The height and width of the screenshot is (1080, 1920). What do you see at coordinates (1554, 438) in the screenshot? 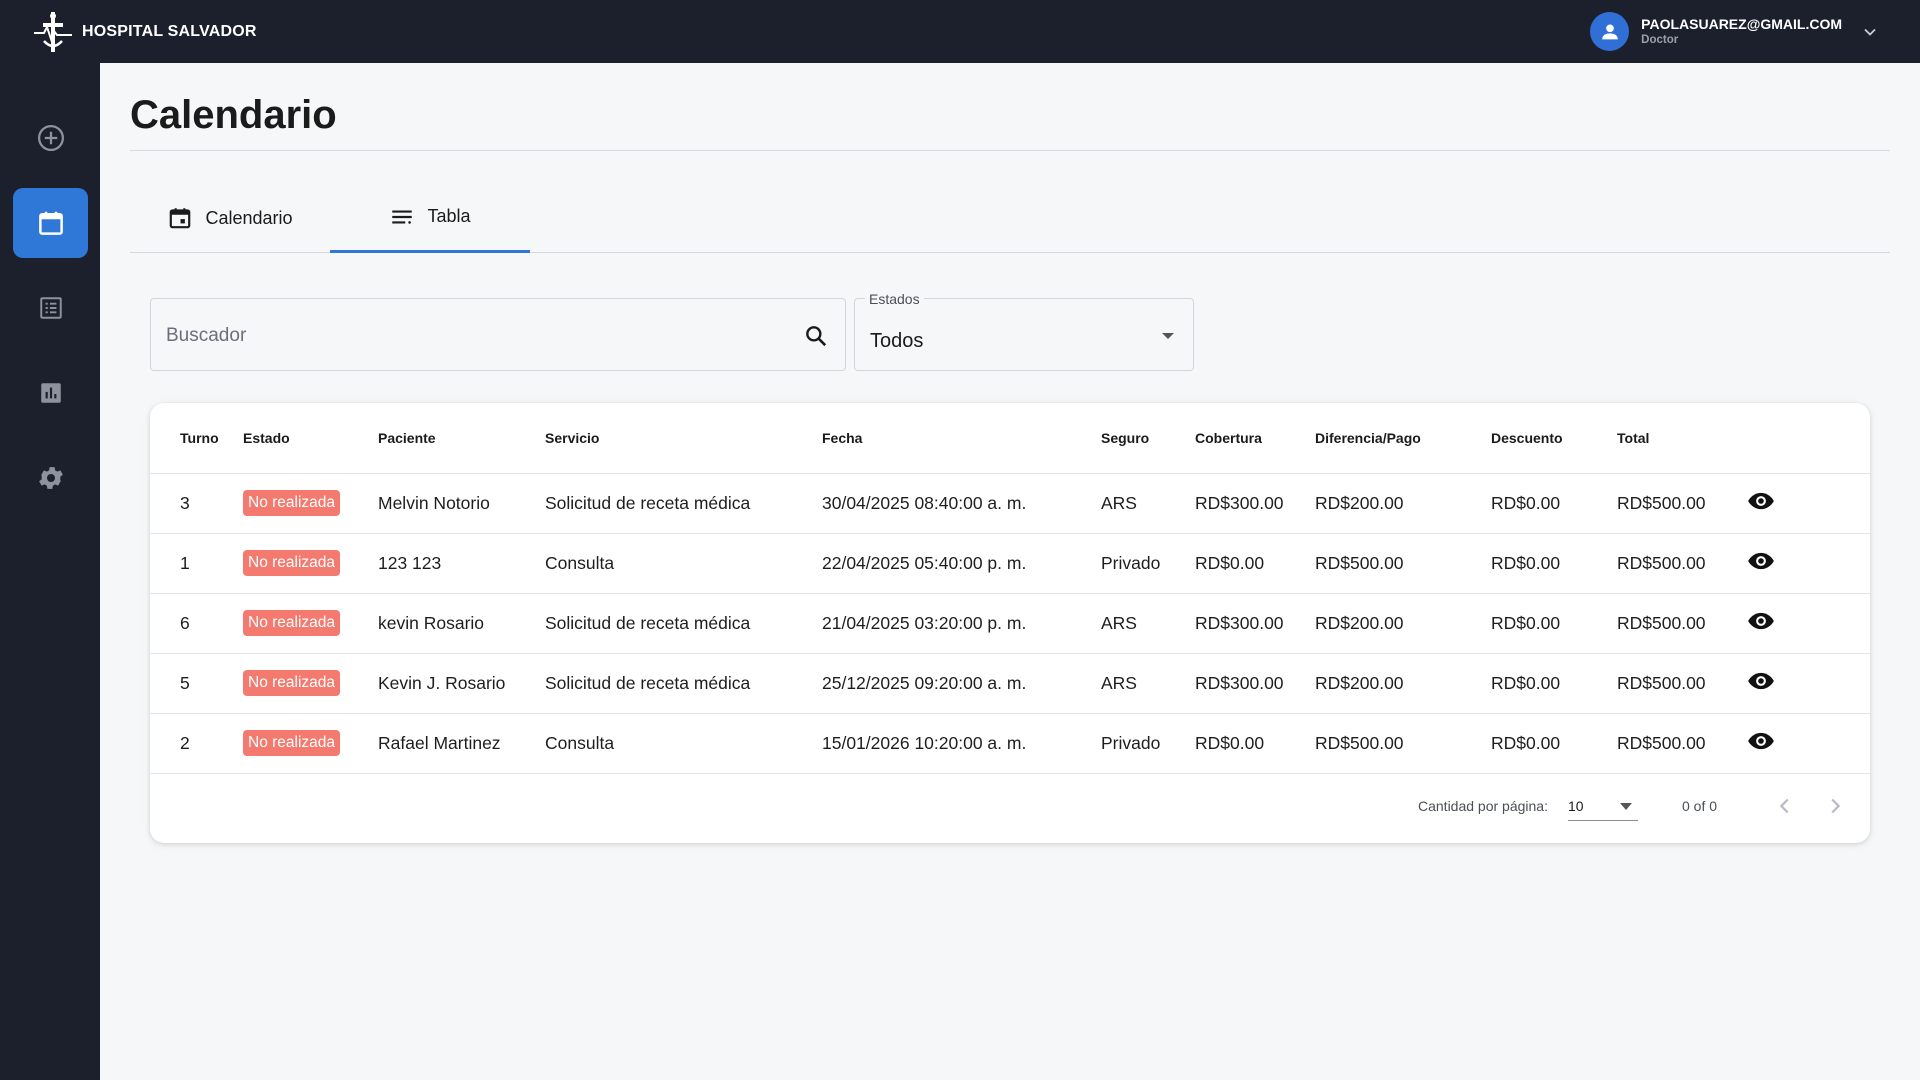
I see `header-descuento: Descuento` at bounding box center [1554, 438].